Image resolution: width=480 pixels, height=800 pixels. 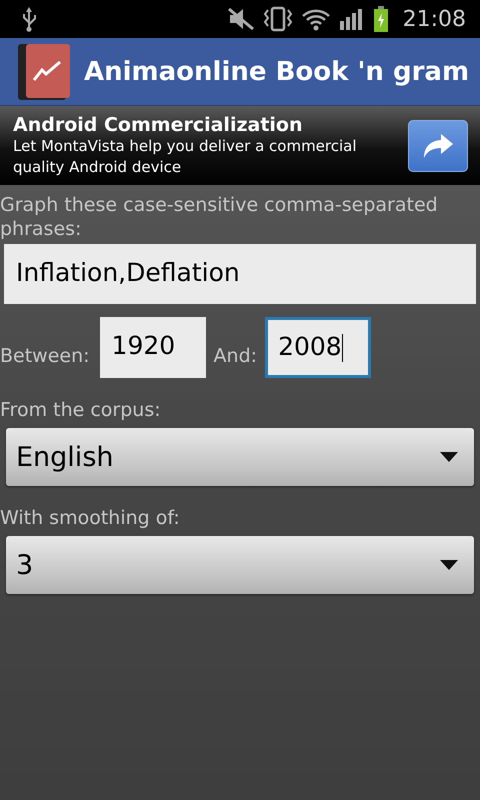 I want to click on curved-arrow-icon, so click(x=438, y=146).